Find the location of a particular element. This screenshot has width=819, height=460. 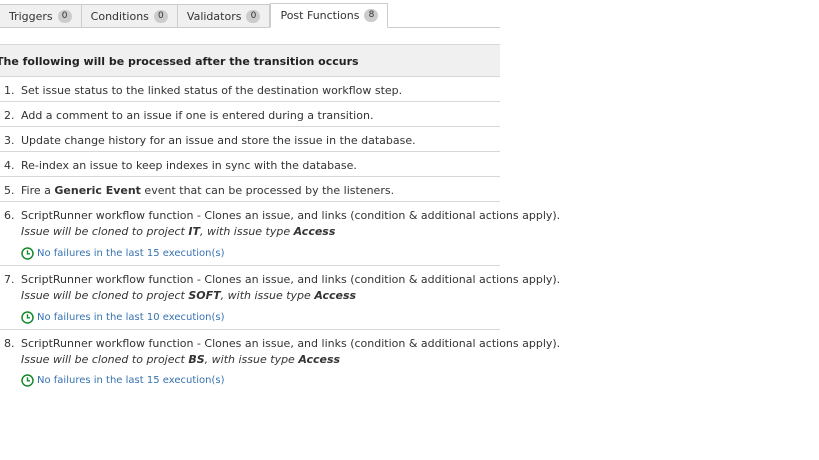

tab-label: Post Functions is located at coordinates (320, 15).